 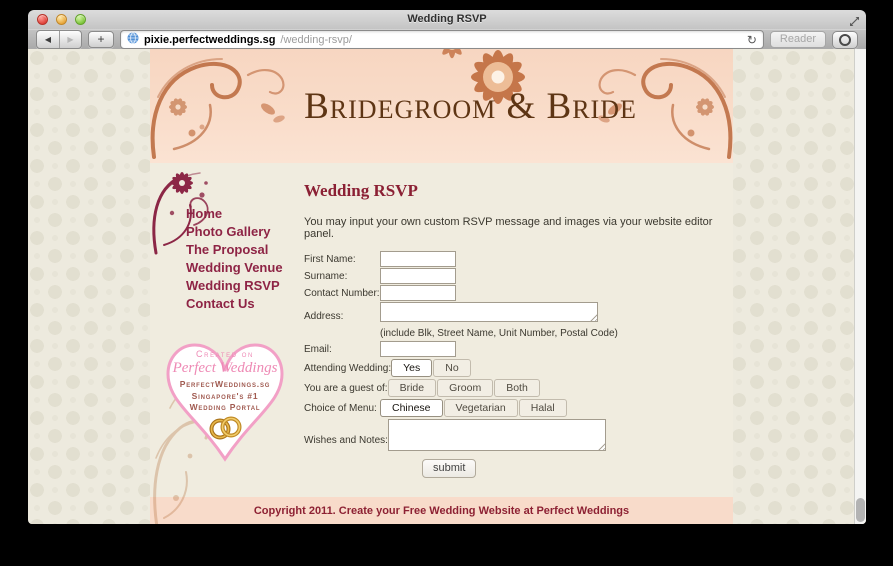 What do you see at coordinates (234, 303) in the screenshot?
I see `nav-item-contact-us: Contact Us` at bounding box center [234, 303].